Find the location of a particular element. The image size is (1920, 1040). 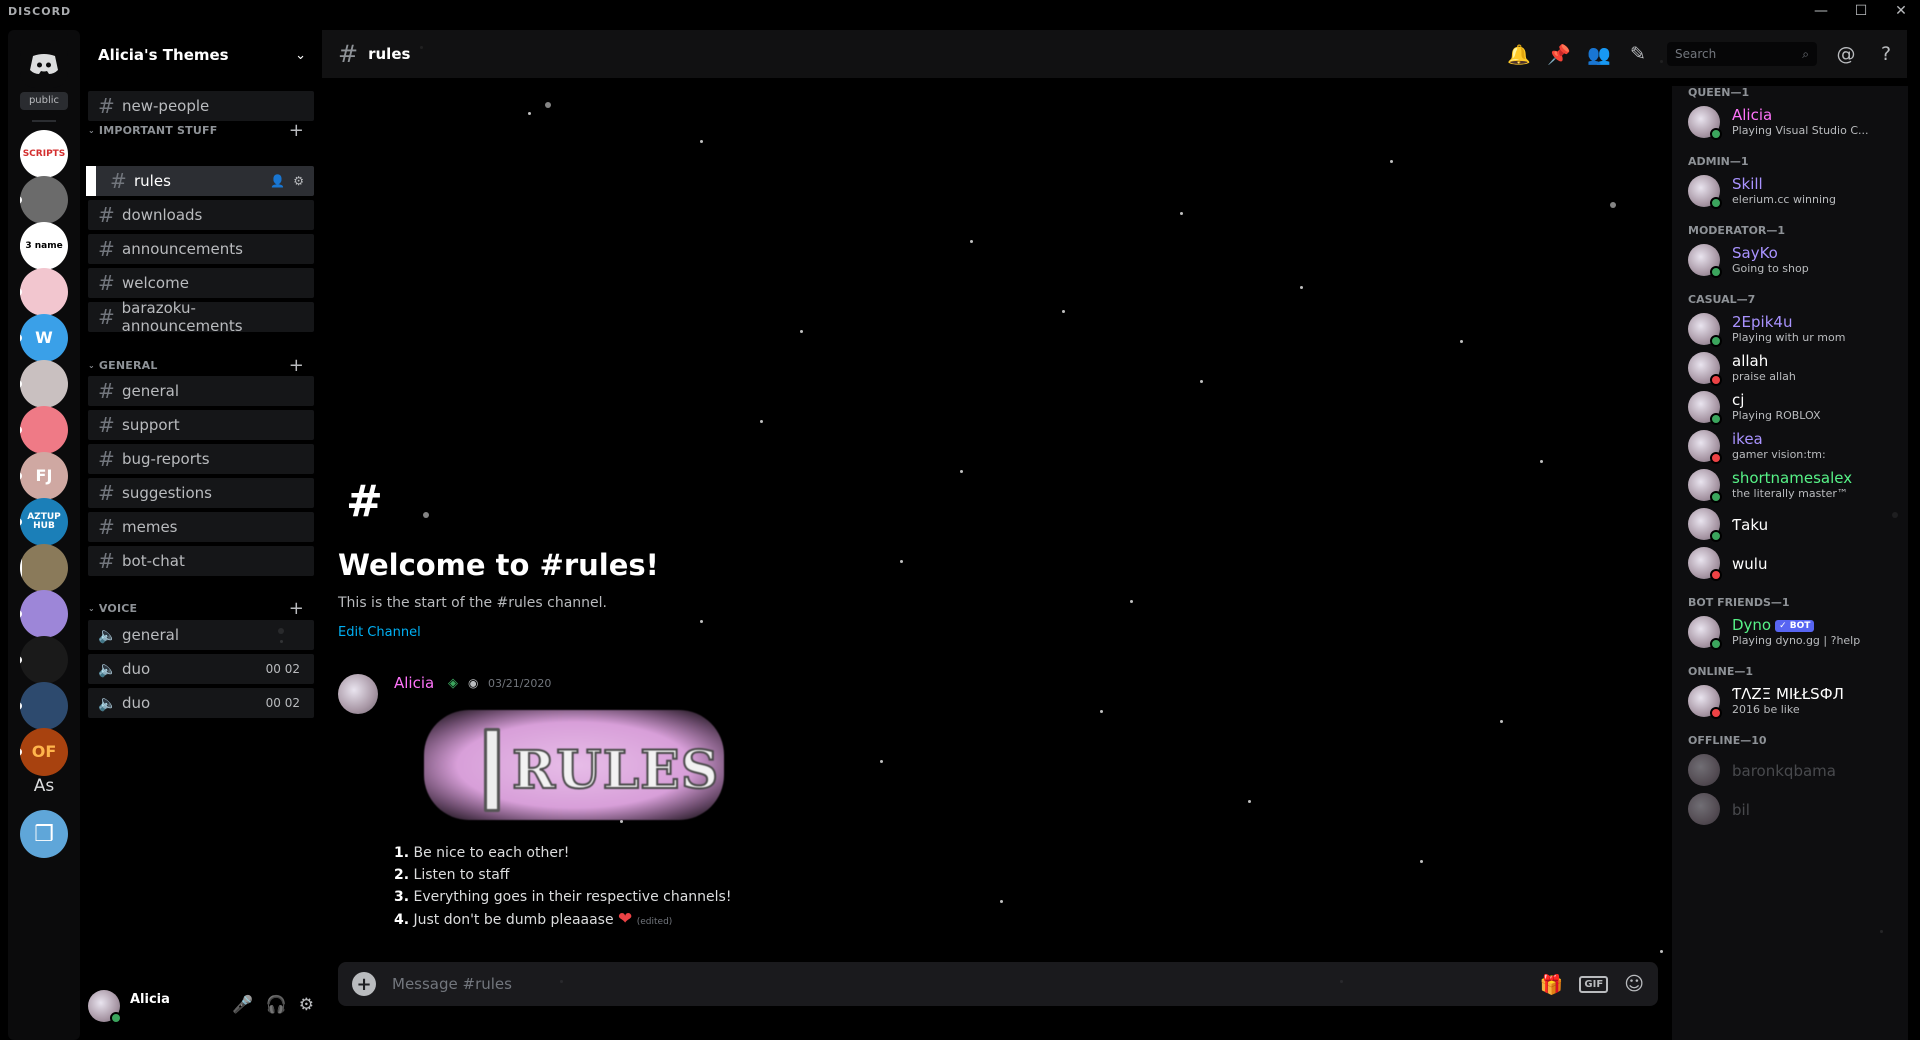

category-important-stuff: ⌄ IMPORTANT STUFF + is located at coordinates (201, 130).